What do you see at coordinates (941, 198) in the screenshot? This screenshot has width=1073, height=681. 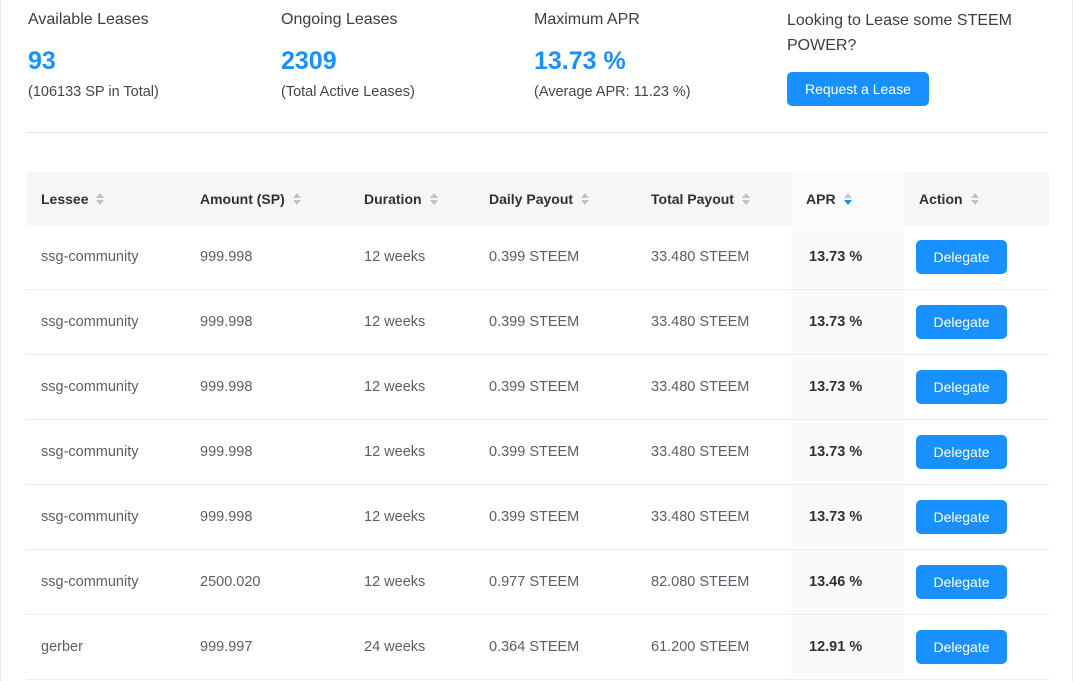 I see `column-label: Action` at bounding box center [941, 198].